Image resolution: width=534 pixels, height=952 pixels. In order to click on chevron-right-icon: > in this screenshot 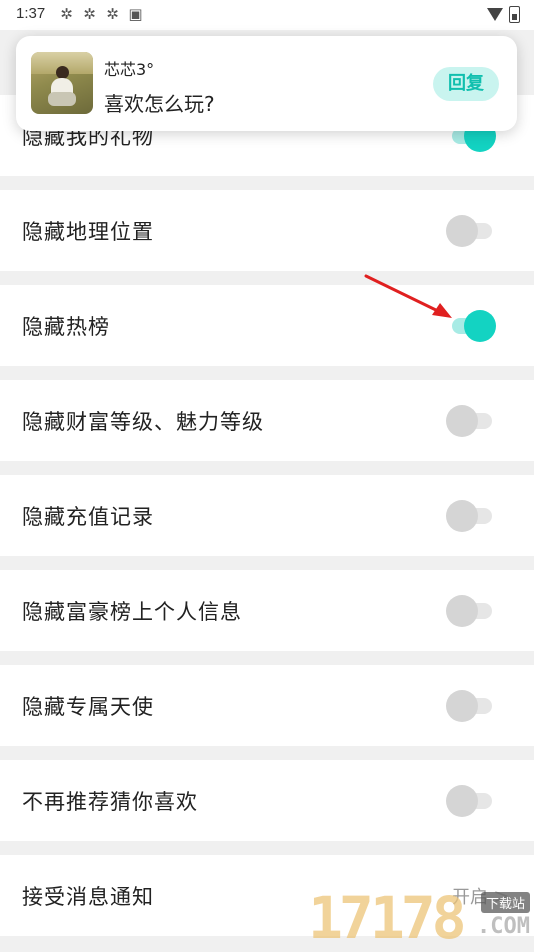, I will do `click(501, 895)`.